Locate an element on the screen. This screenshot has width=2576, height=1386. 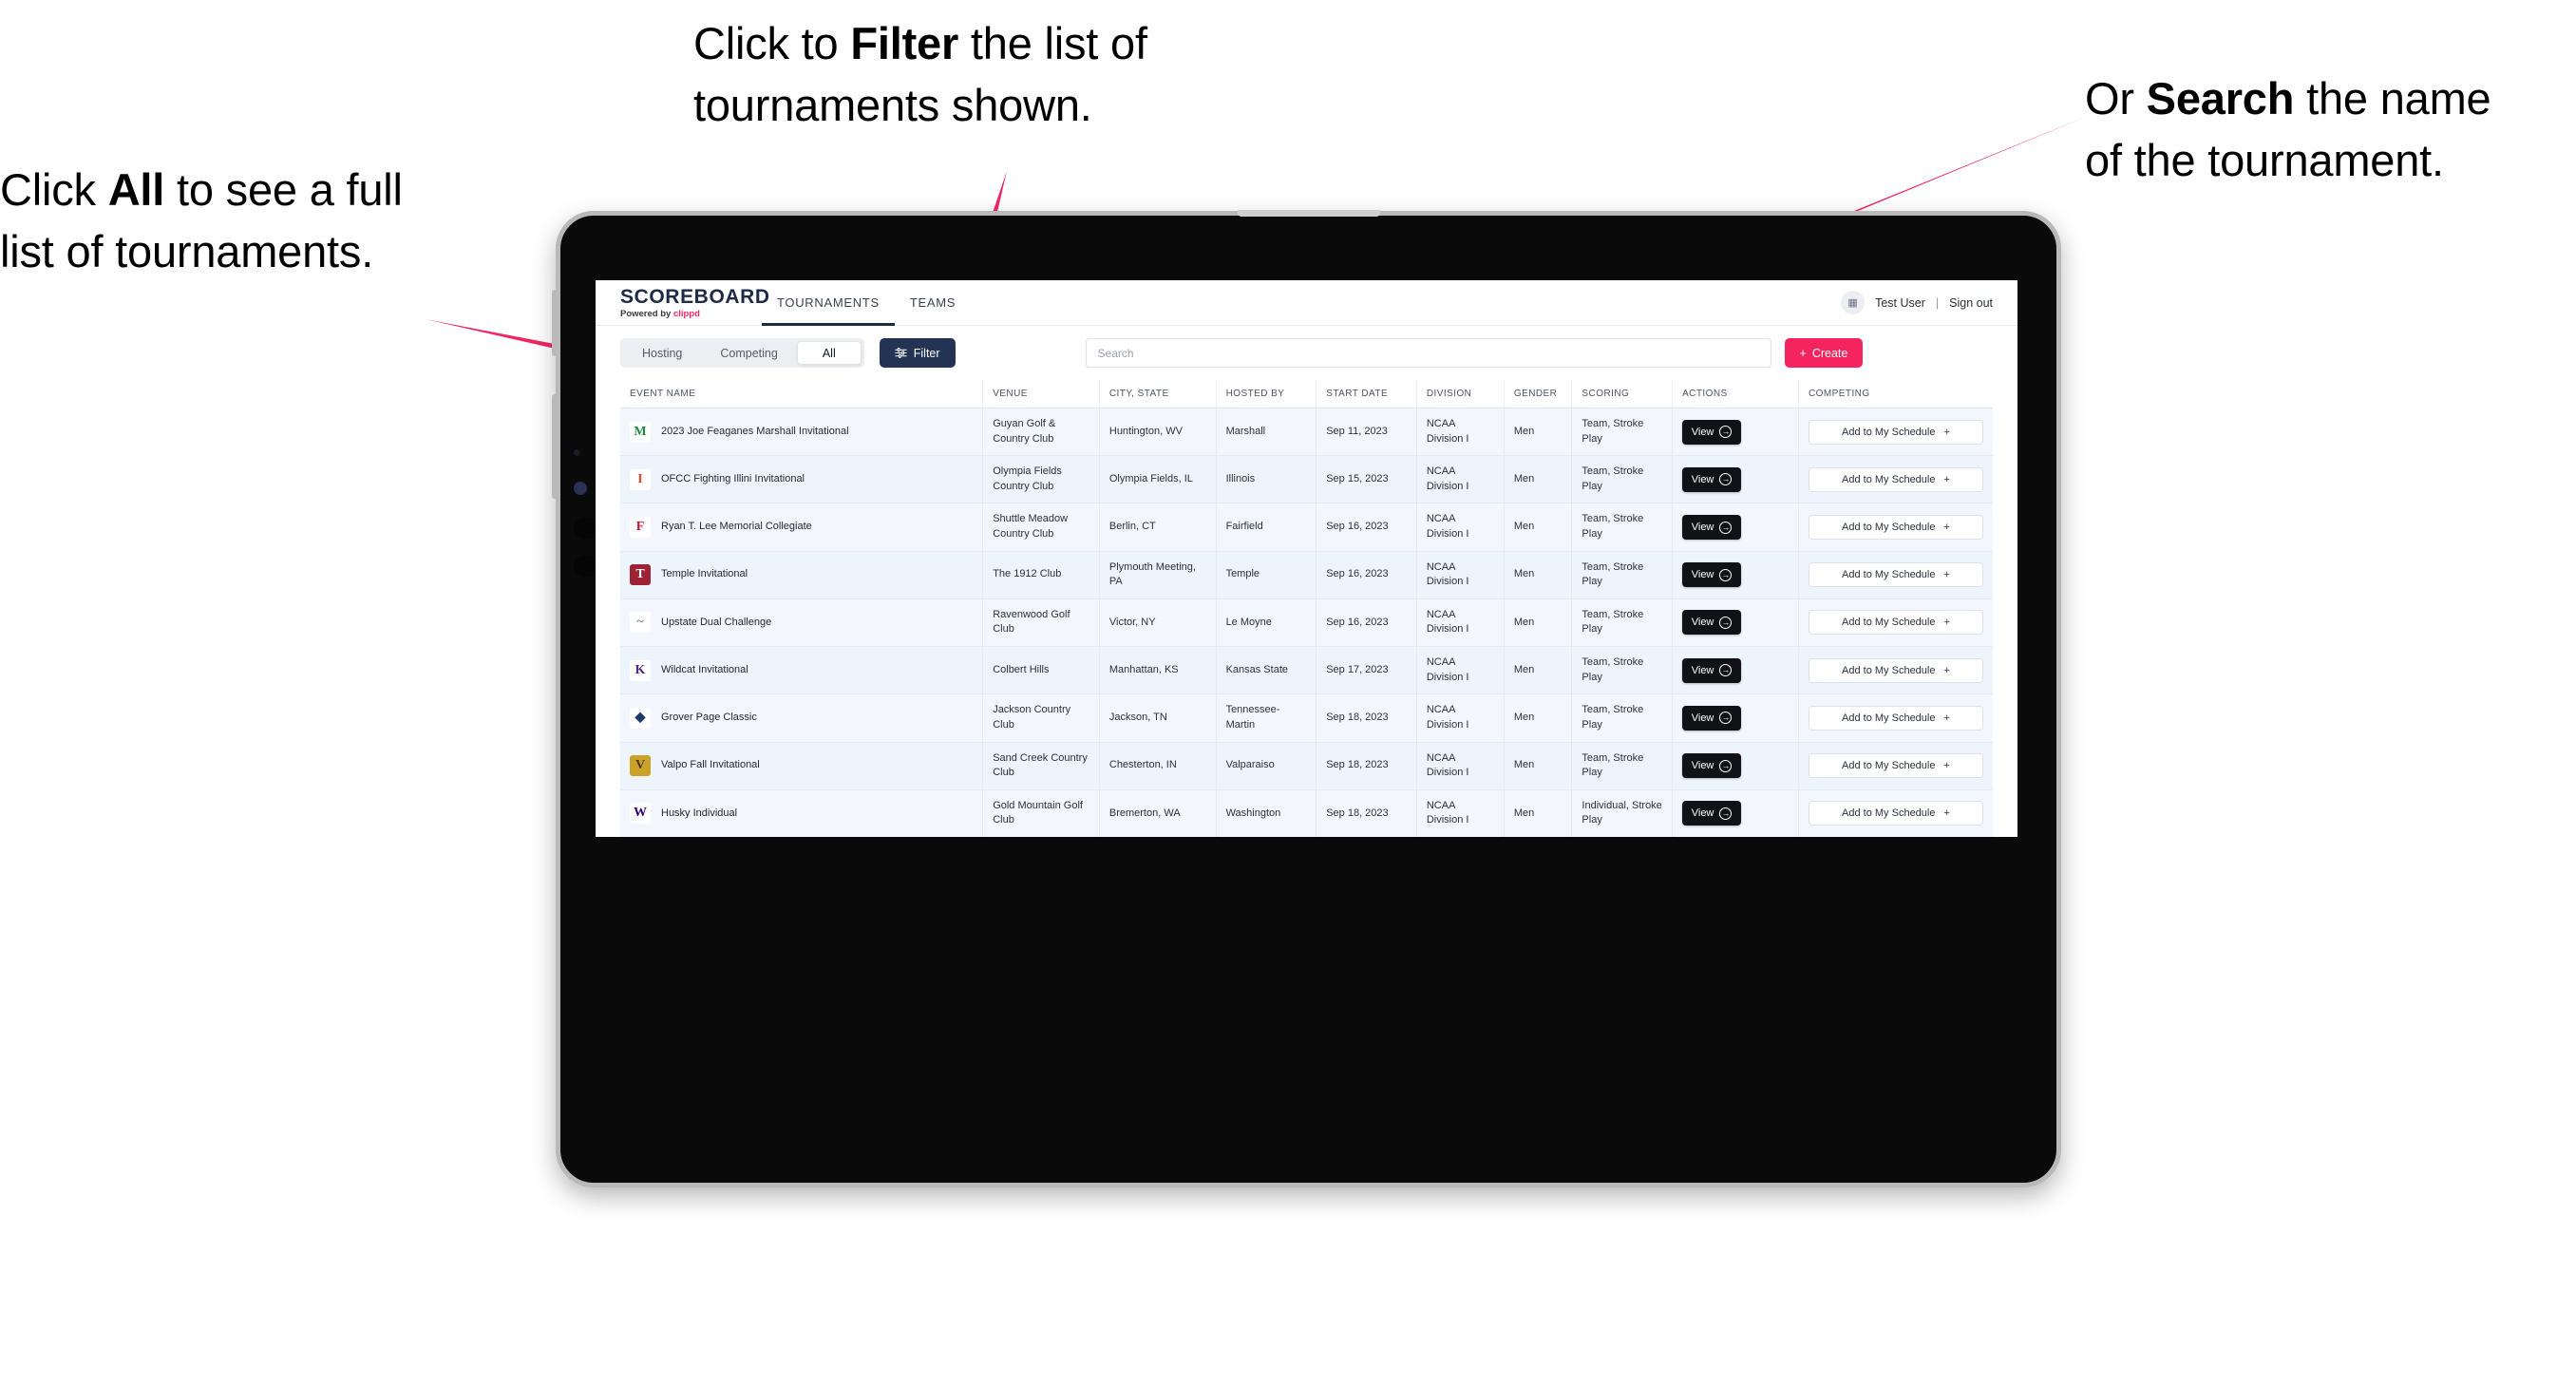
tablet-camera-lens is located at coordinates (580, 488).